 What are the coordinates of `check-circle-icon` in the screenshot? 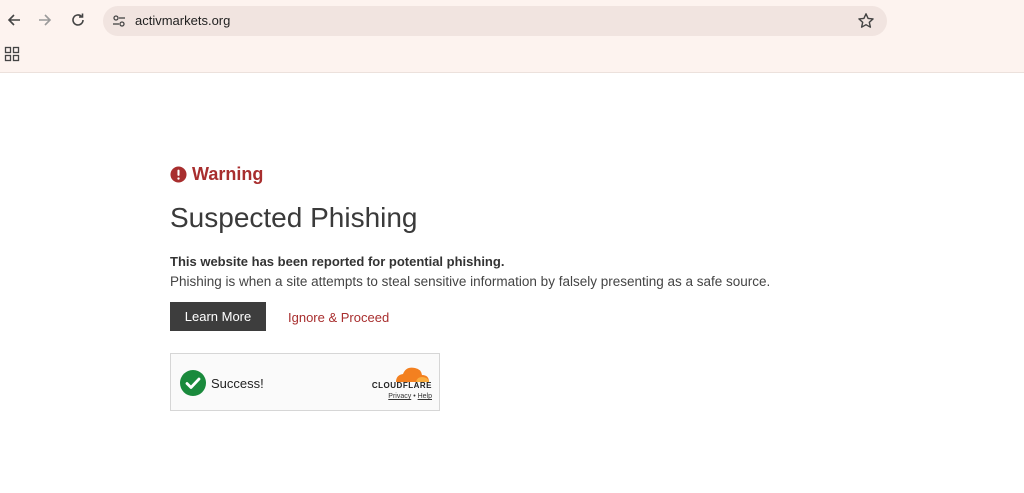 It's located at (193, 383).